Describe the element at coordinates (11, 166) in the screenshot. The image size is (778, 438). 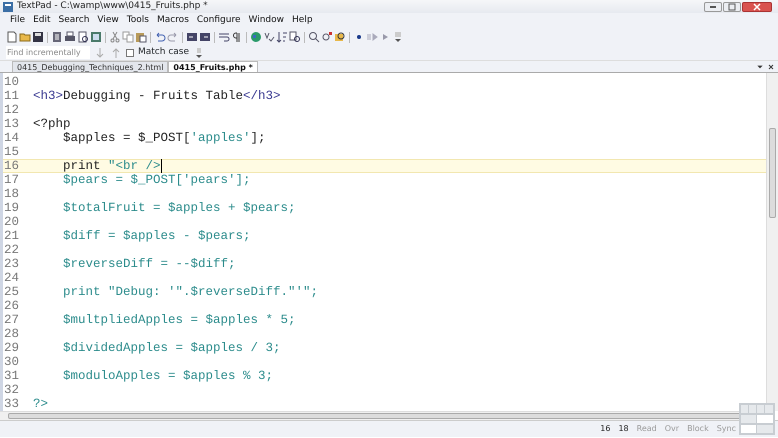
I see `line-number: 16` at that location.